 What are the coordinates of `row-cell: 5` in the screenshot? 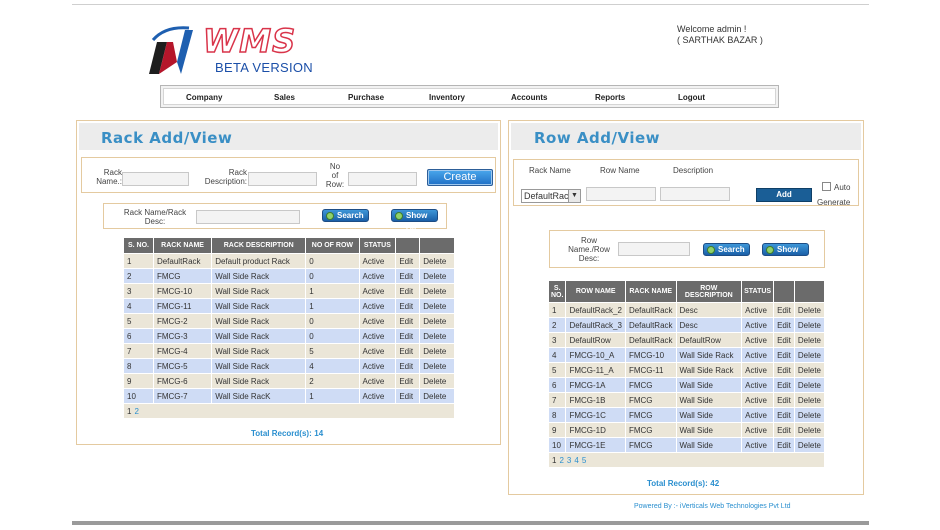 It's located at (557, 370).